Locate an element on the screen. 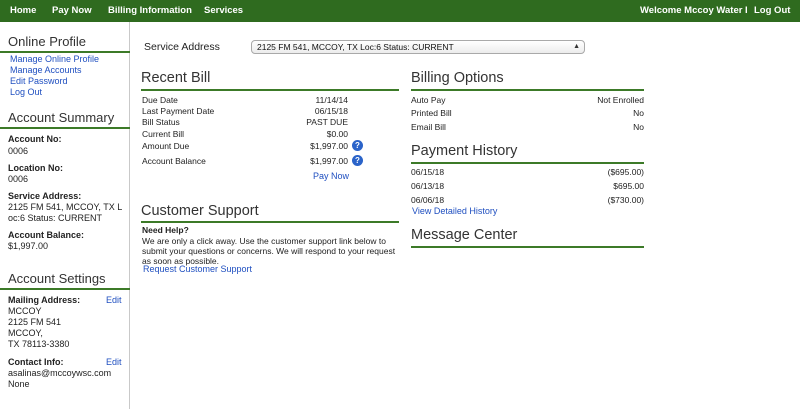 The height and width of the screenshot is (409, 800). updown-arrow-icon: ▲ is located at coordinates (576, 46).